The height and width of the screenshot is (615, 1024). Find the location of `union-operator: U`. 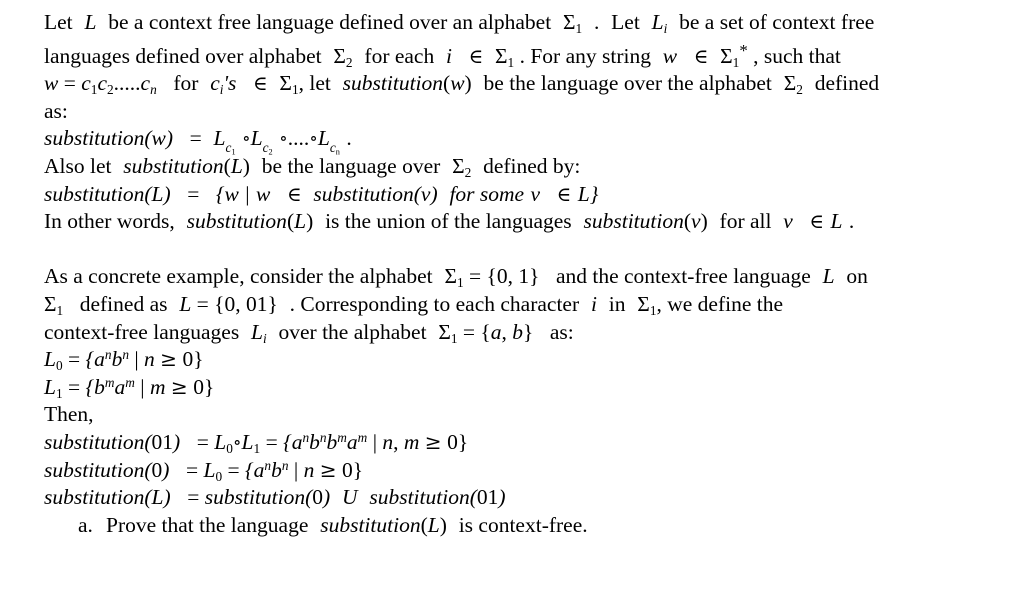

union-operator: U is located at coordinates (350, 497).